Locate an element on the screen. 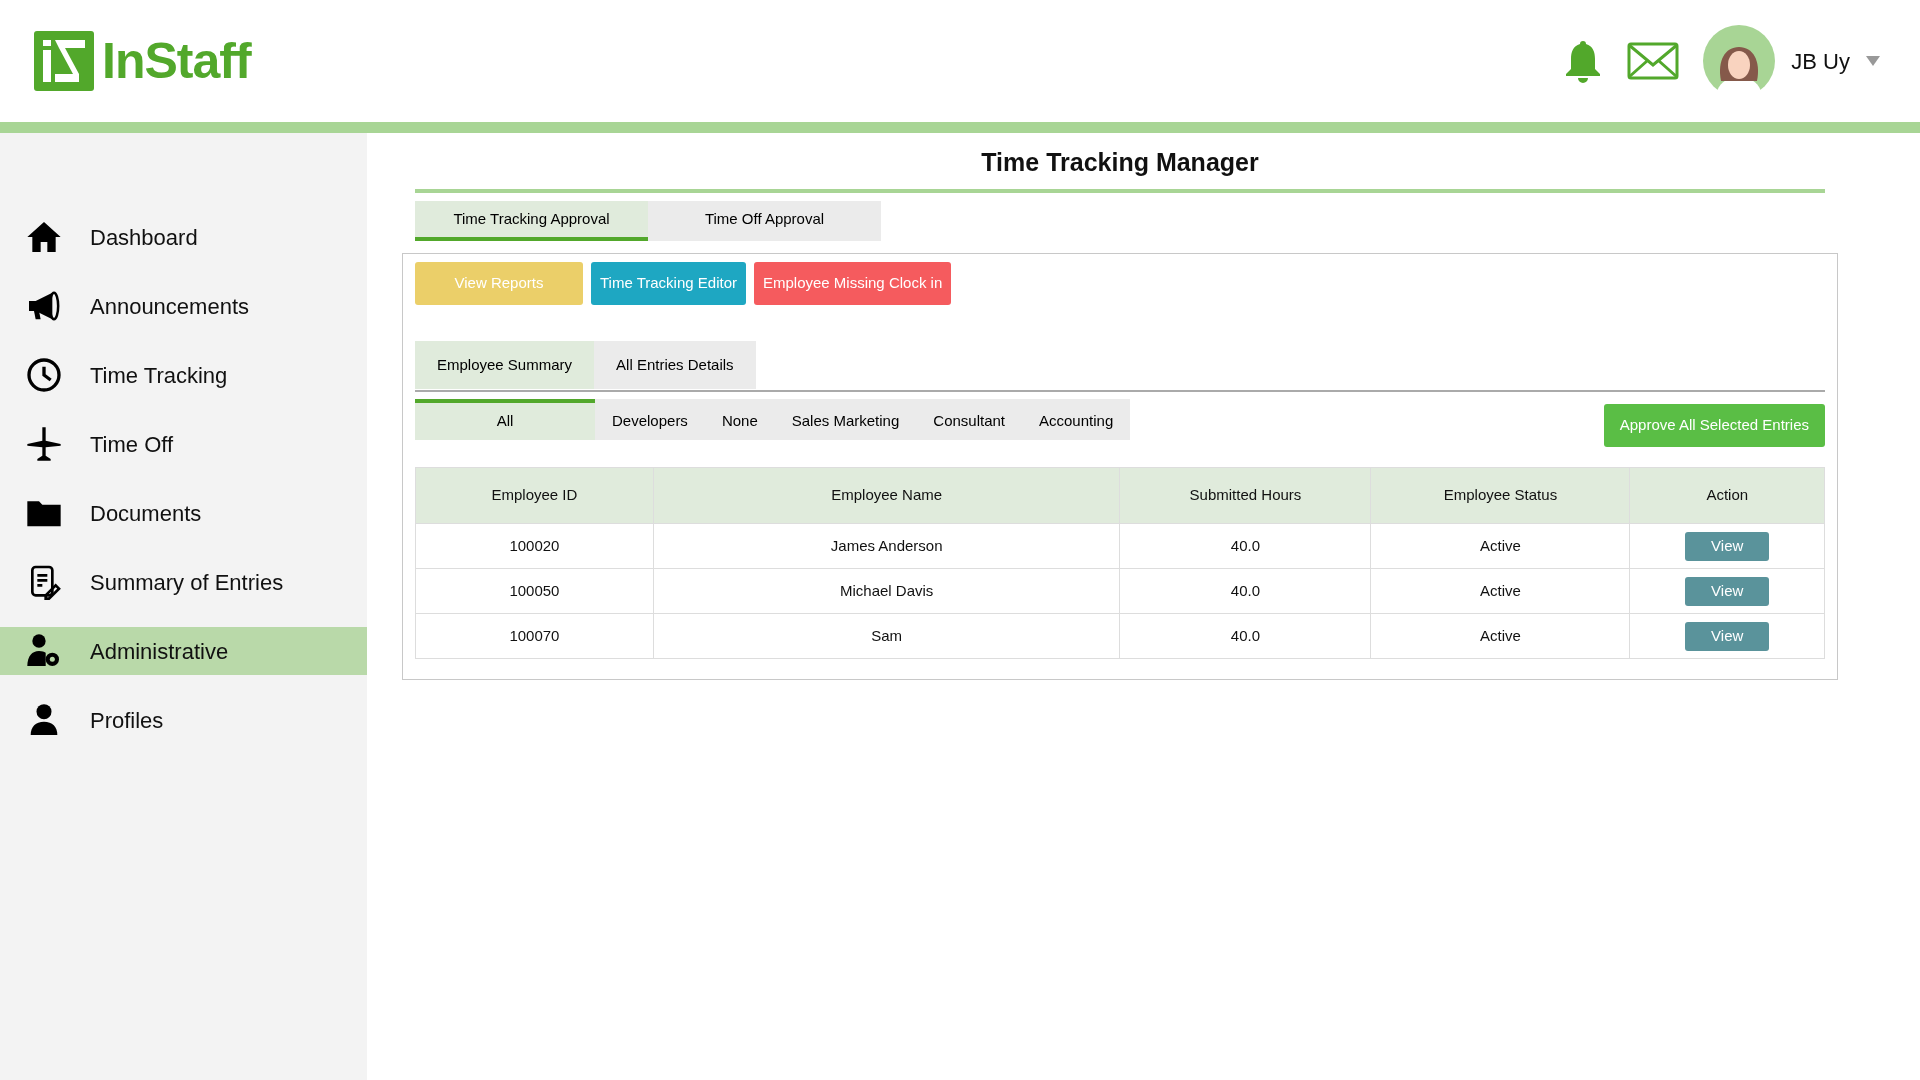  filter-tab: None is located at coordinates (739, 419).